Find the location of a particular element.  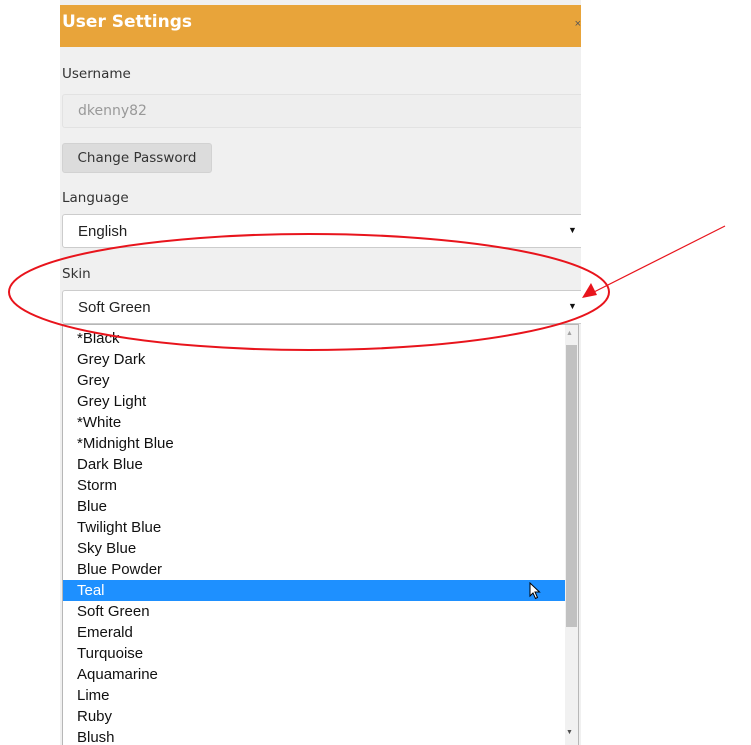

close-icon: × is located at coordinates (578, 24).